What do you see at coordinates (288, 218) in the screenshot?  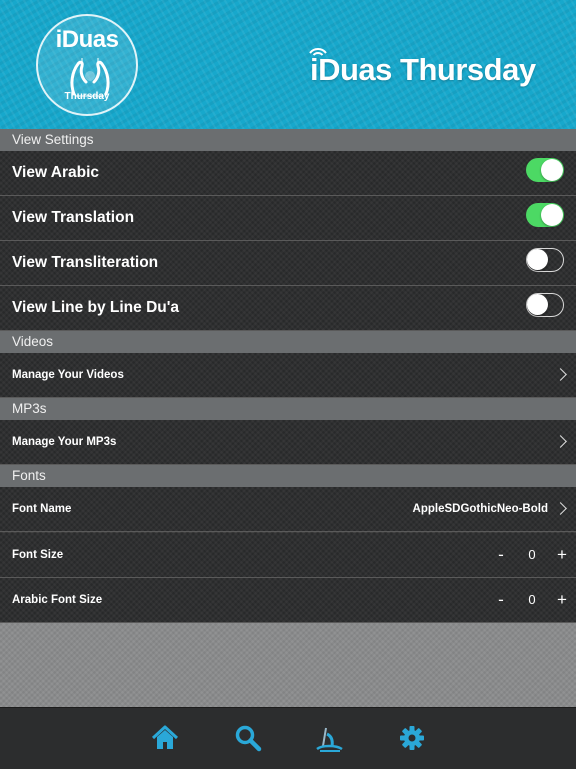 I see `setting-row-view-translation: View Translation` at bounding box center [288, 218].